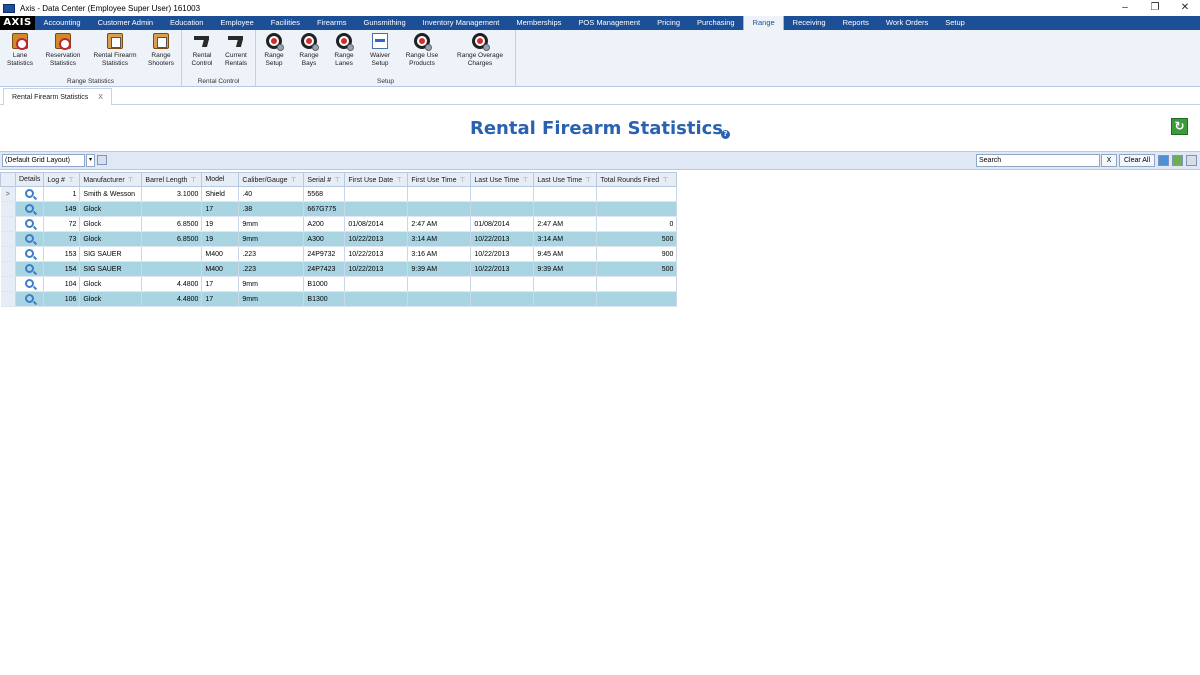 The width and height of the screenshot is (1200, 675). What do you see at coordinates (1163, 160) in the screenshot?
I see `edit-icon` at bounding box center [1163, 160].